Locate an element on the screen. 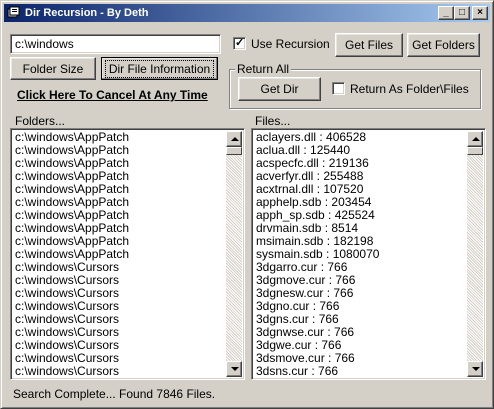 This screenshot has width=494, height=409. path-input: c:\windows is located at coordinates (115, 44).